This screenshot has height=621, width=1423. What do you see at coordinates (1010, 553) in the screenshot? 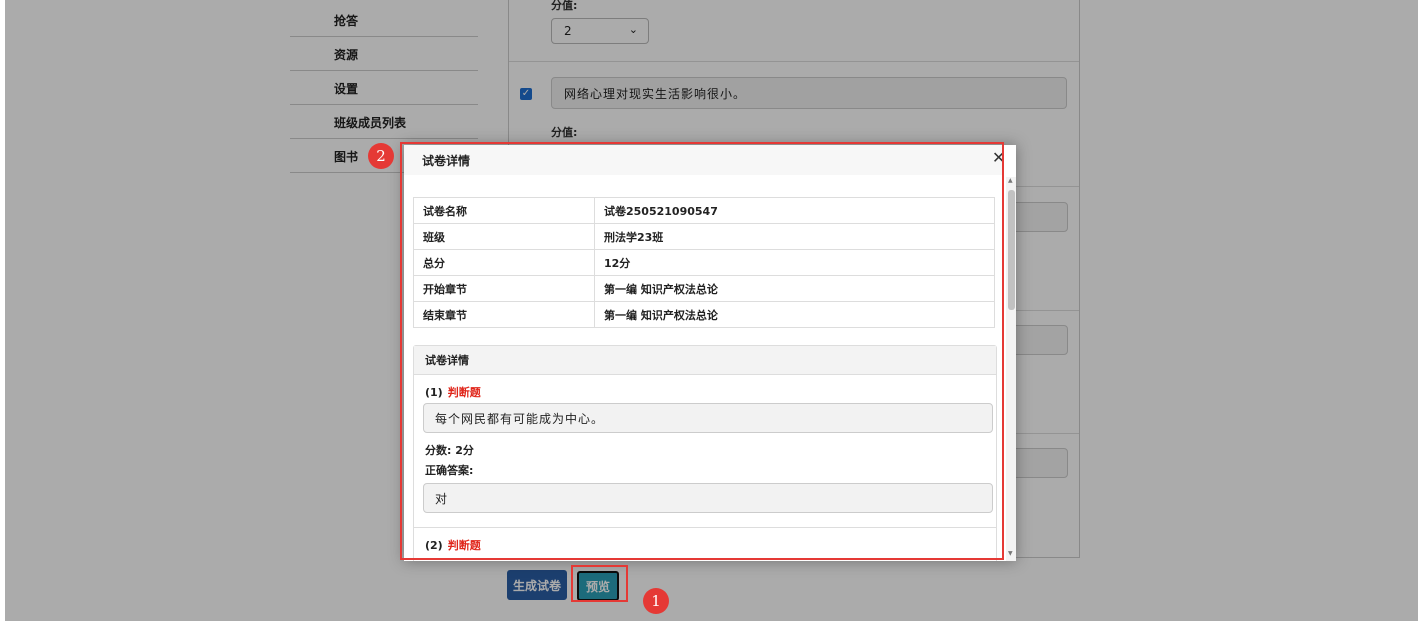
I see `scroll-down-arrow-icon: ▼` at bounding box center [1010, 553].